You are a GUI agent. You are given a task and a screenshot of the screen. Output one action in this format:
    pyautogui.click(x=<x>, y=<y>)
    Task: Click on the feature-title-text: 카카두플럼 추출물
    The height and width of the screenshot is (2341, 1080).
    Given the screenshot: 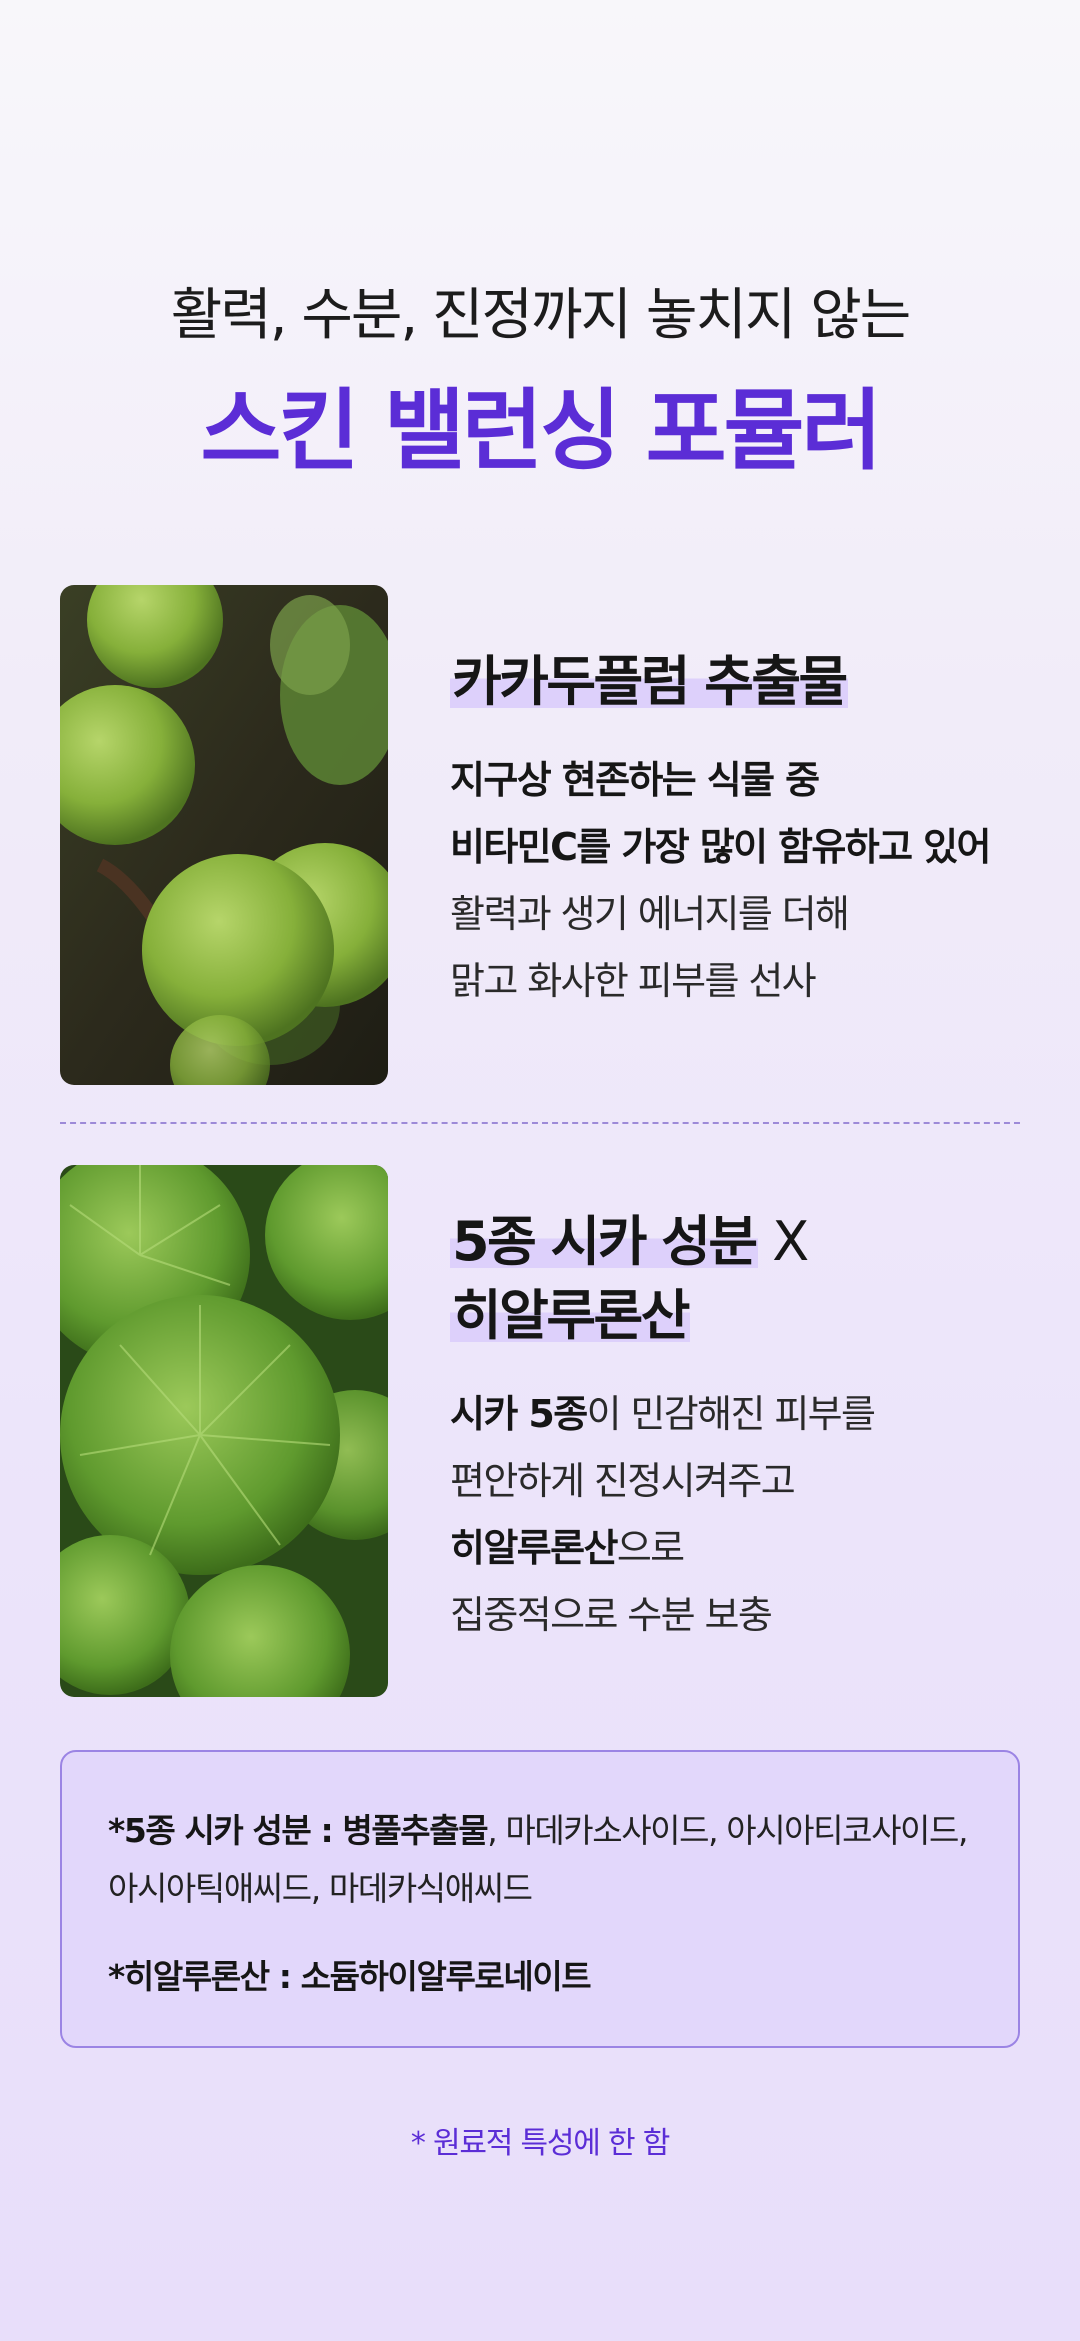 What is the action you would take?
    pyautogui.click(x=649, y=681)
    